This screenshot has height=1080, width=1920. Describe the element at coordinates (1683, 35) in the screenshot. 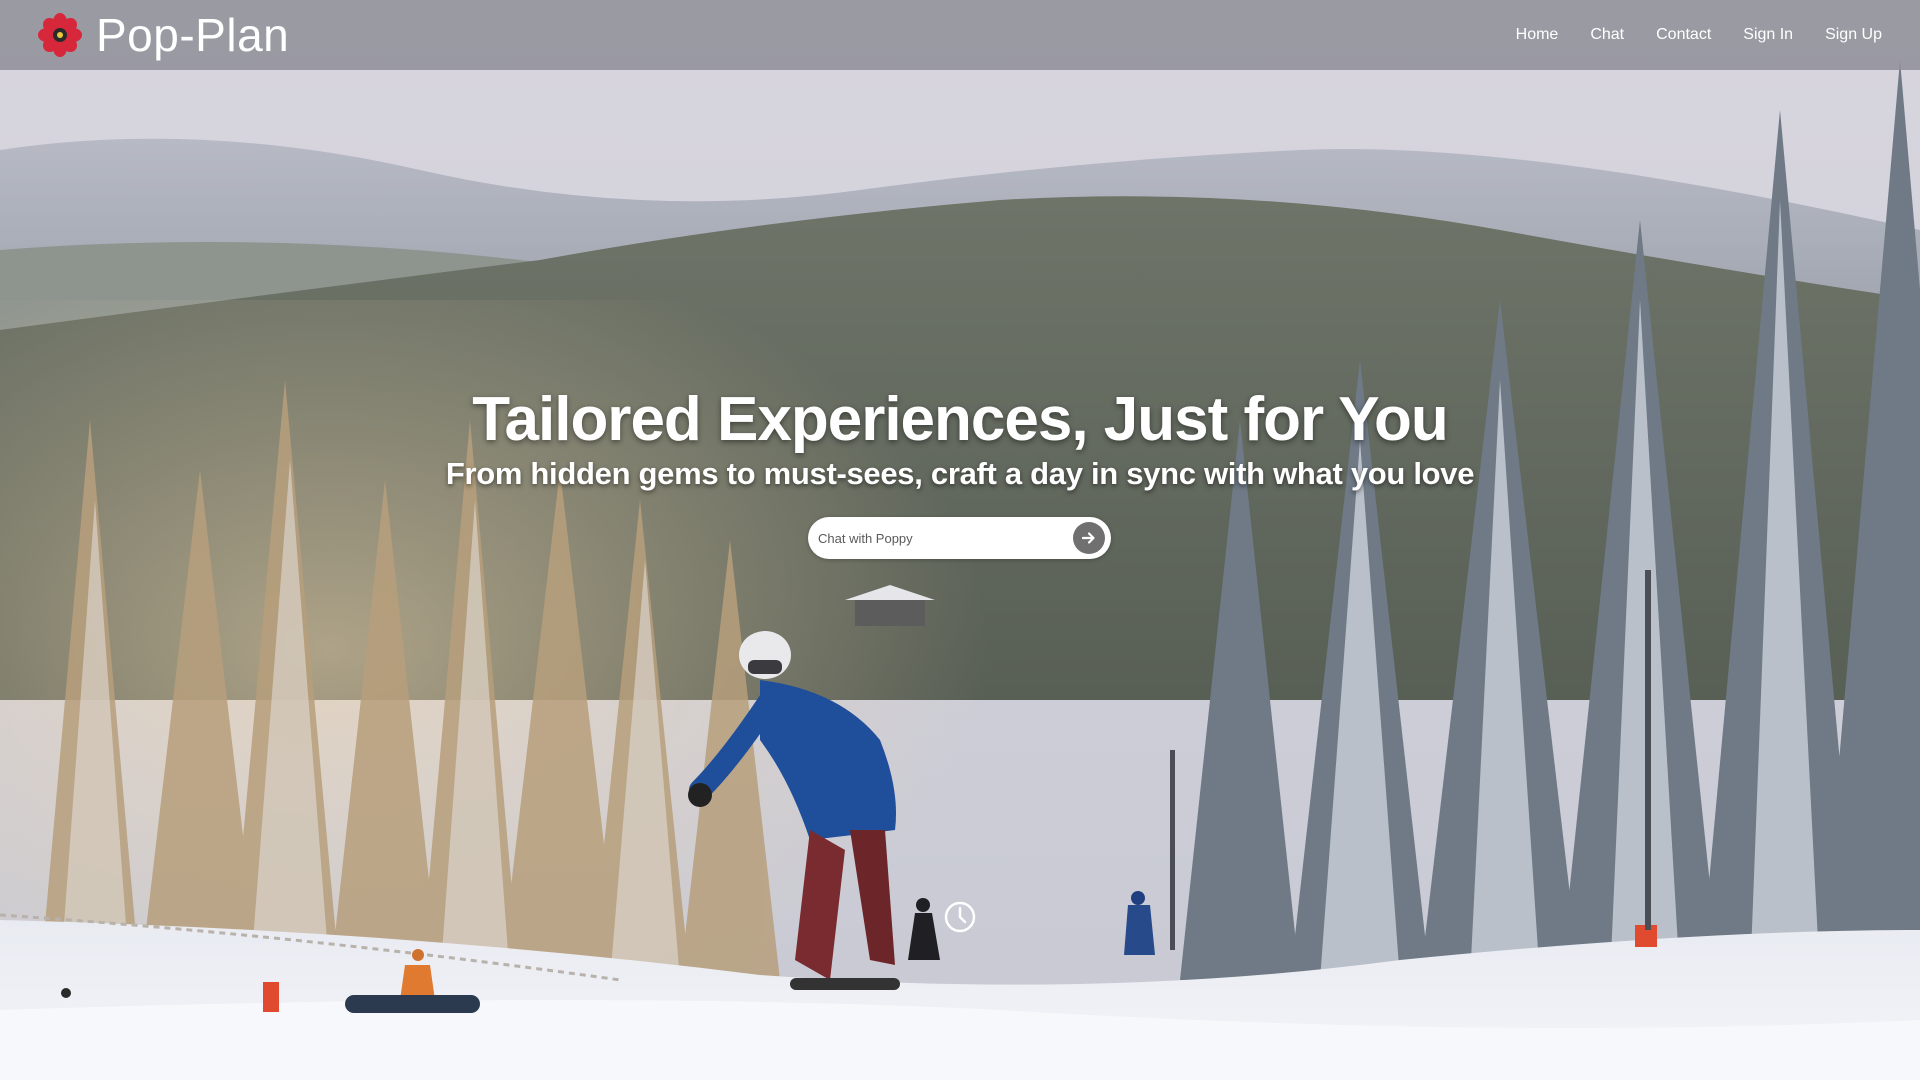

I see `nav-contact-link: Contact` at that location.